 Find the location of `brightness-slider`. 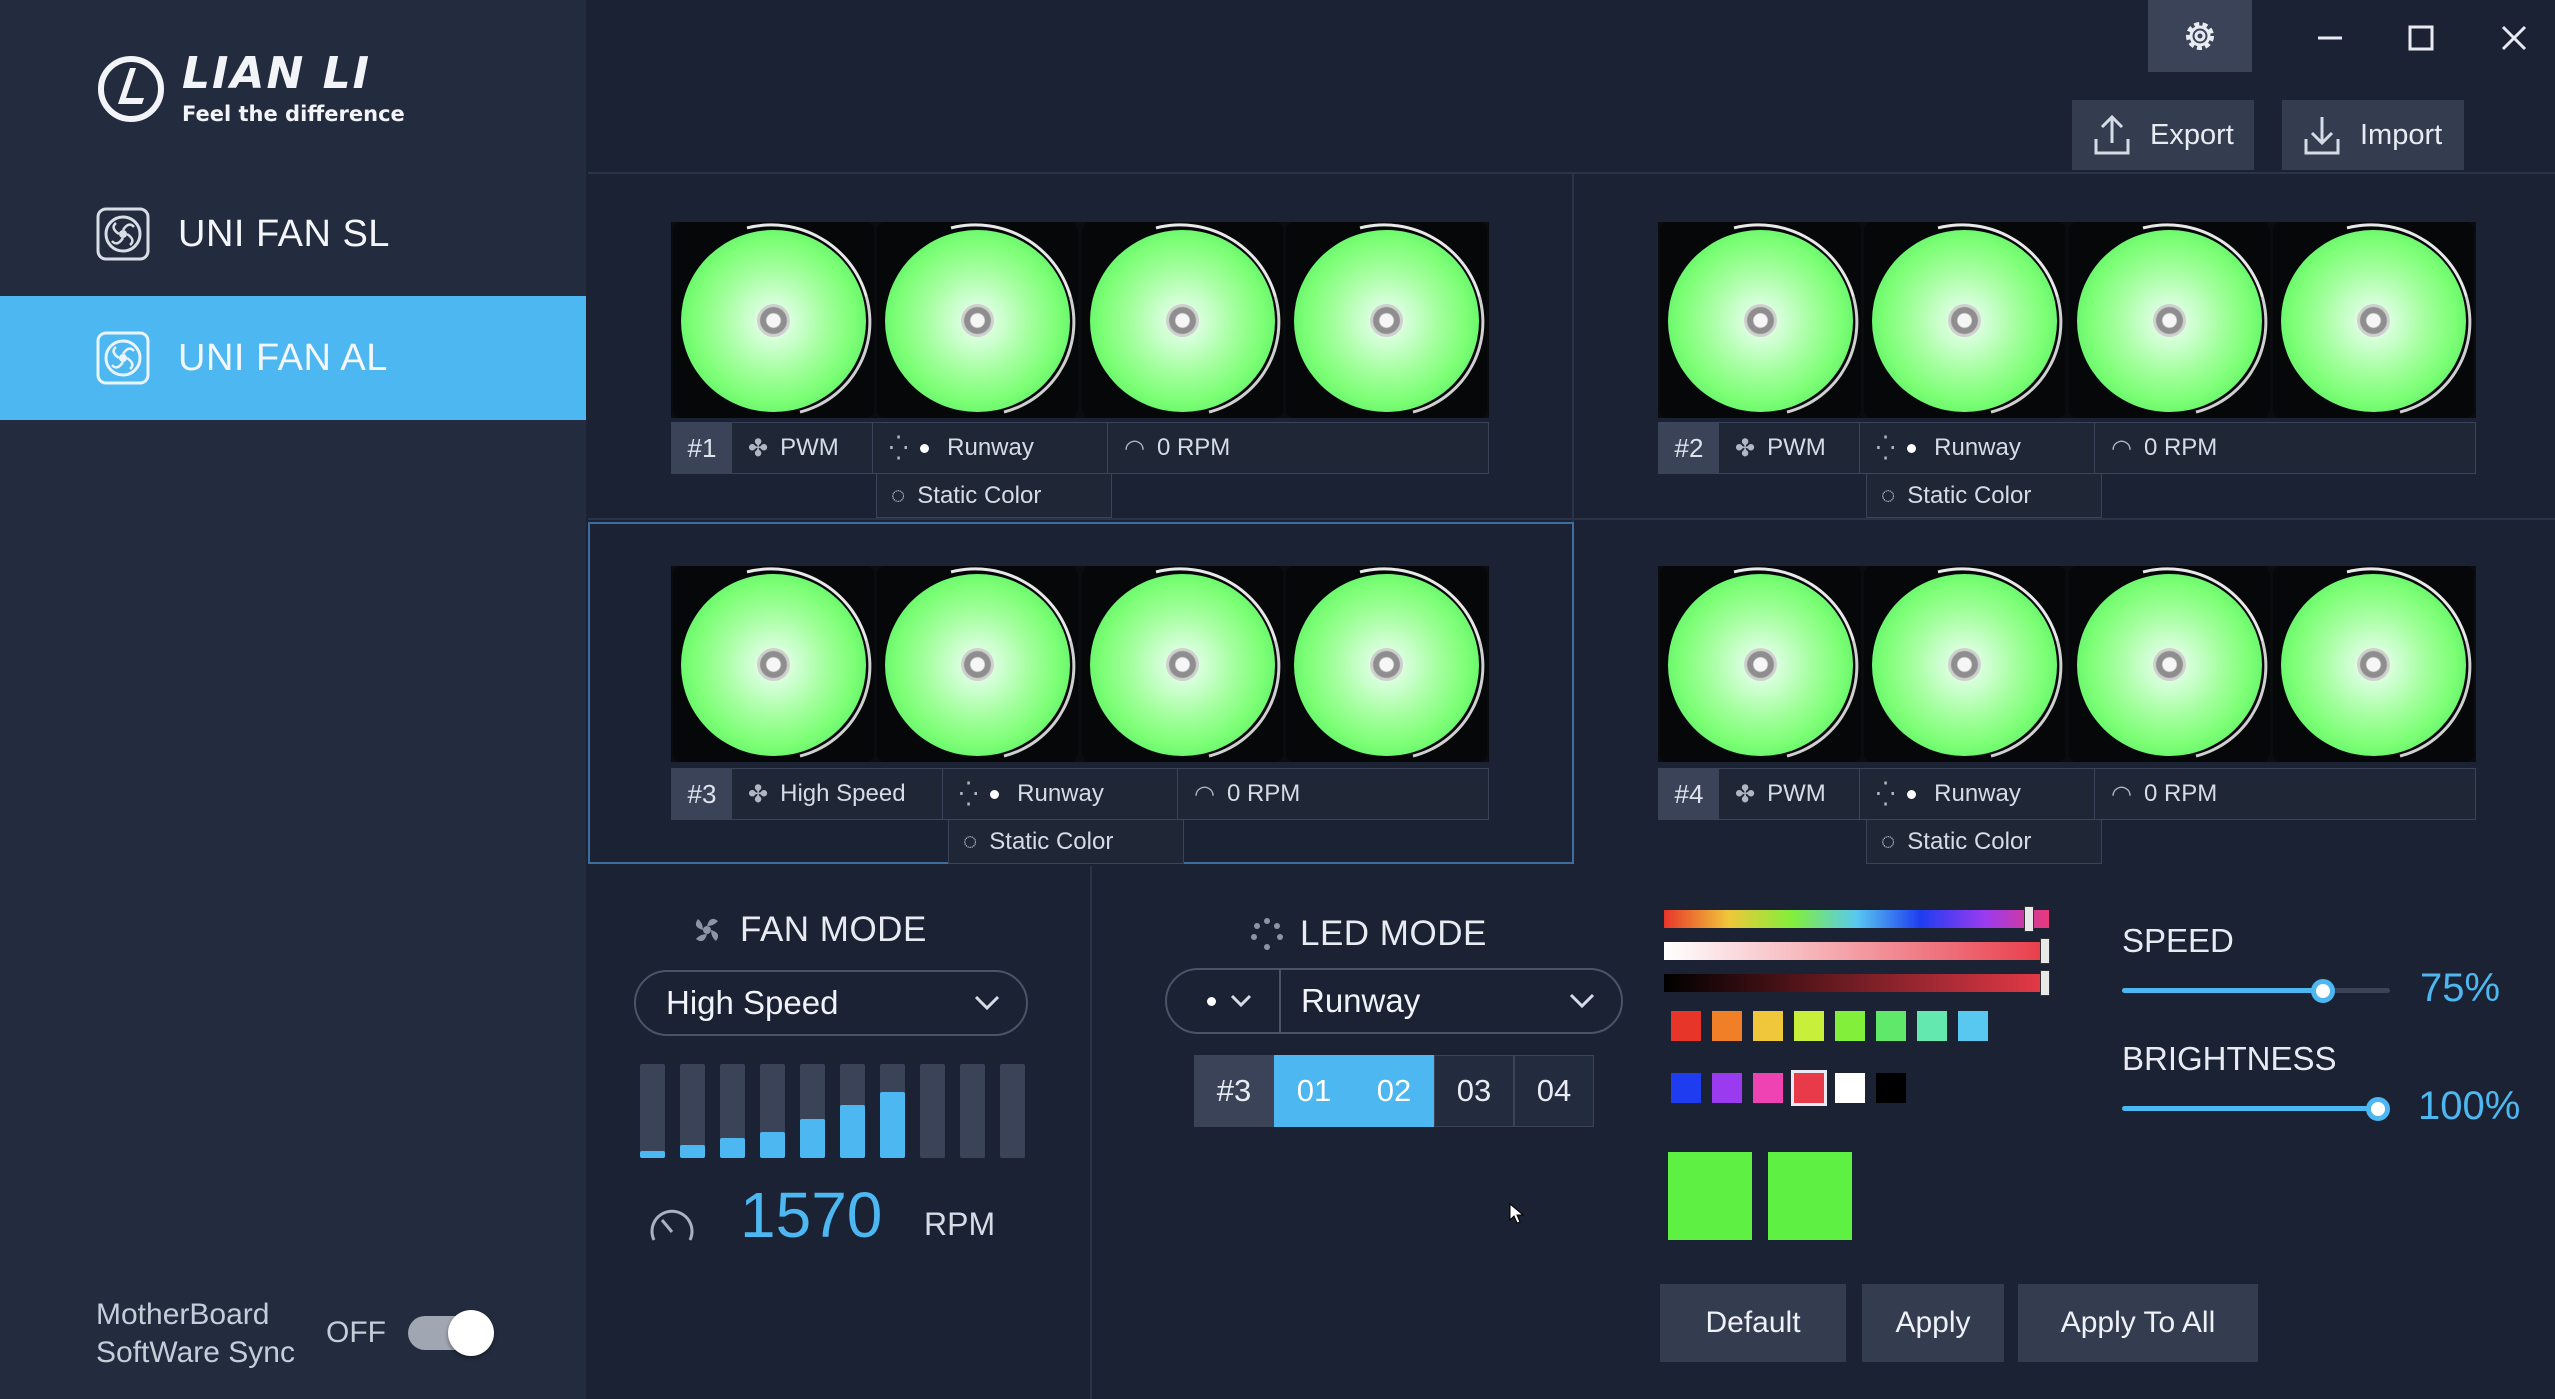

brightness-slider is located at coordinates (2256, 1109).